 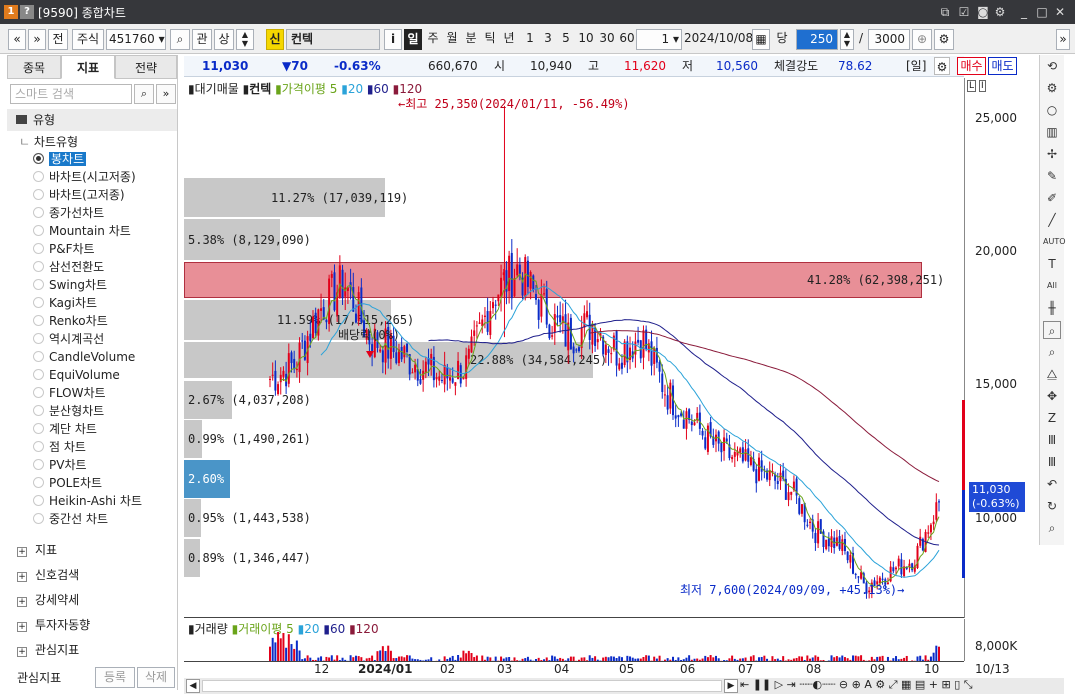 I want to click on save-icon: ☑, so click(x=964, y=12).